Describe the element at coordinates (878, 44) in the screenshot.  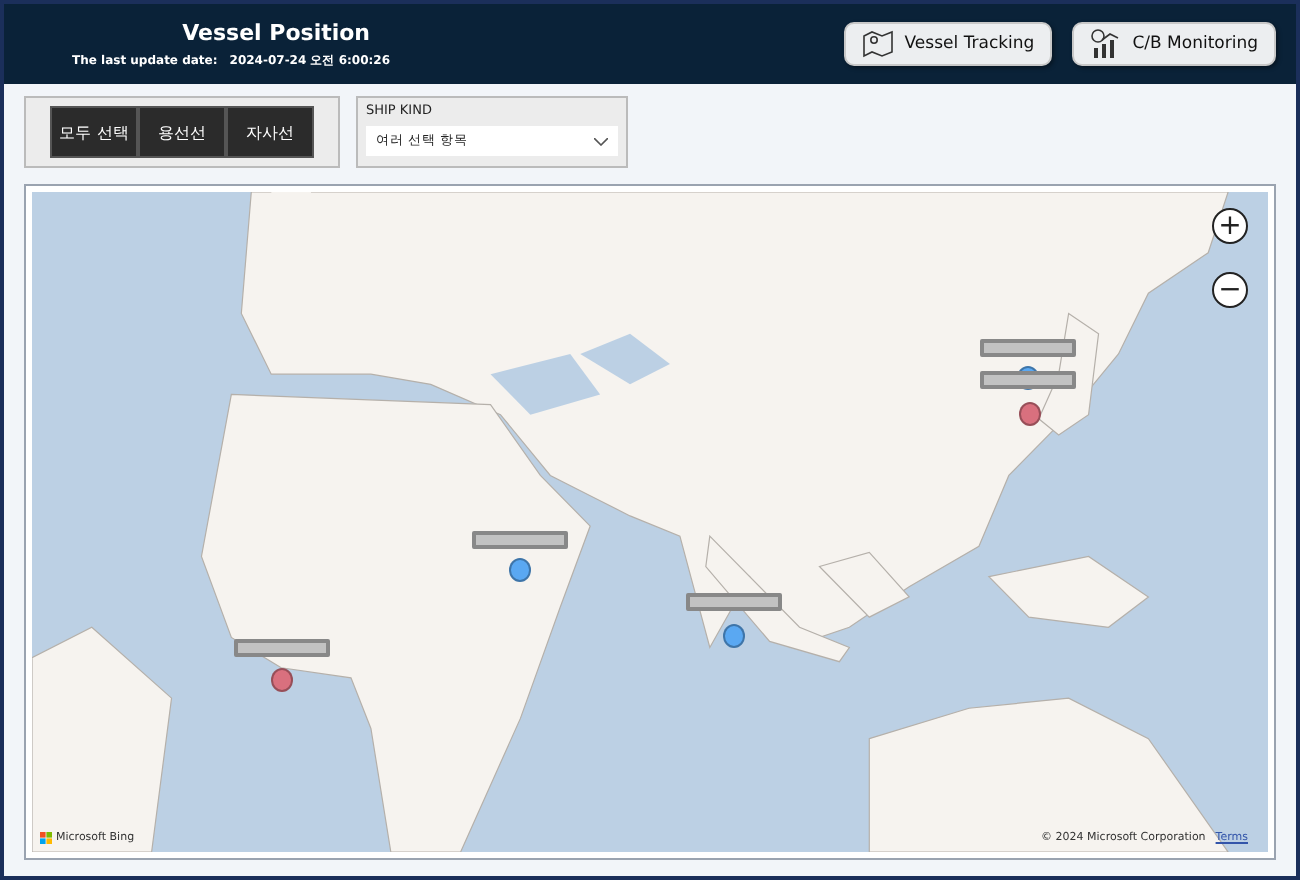
I see `map-pin-icon` at that location.